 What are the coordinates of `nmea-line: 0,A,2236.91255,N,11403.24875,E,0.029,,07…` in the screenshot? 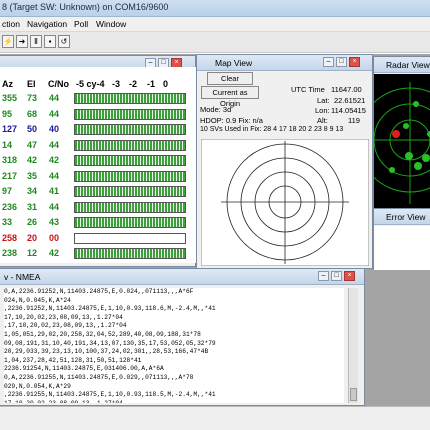 It's located at (99, 377).